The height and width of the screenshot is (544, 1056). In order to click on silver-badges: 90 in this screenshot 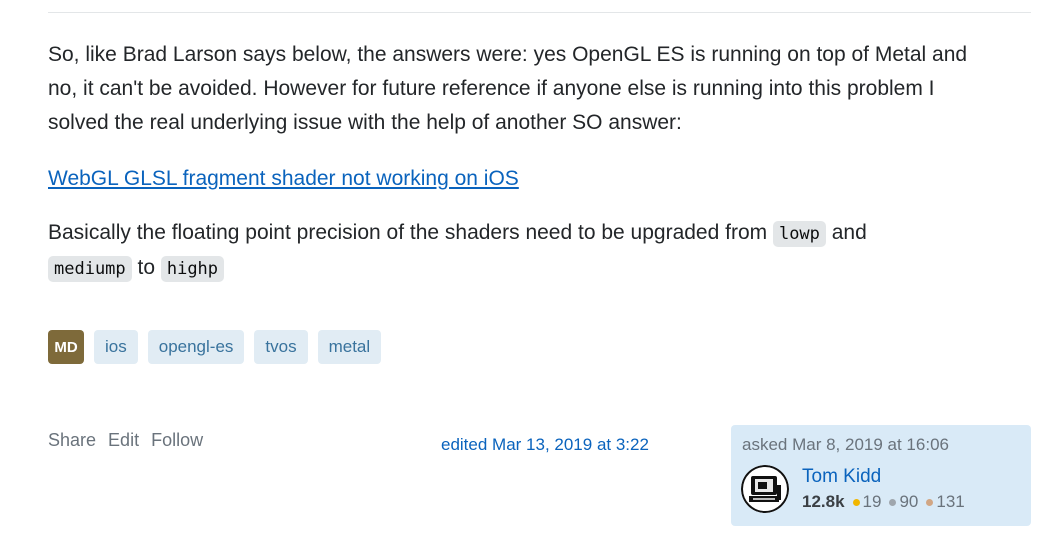, I will do `click(903, 502)`.